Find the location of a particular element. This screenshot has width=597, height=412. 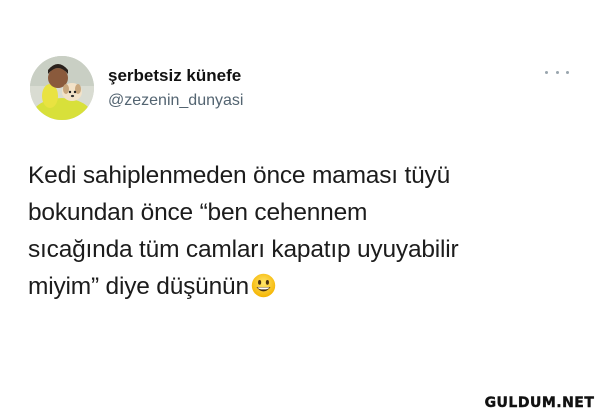

grinning-face-emoji is located at coordinates (263, 285).